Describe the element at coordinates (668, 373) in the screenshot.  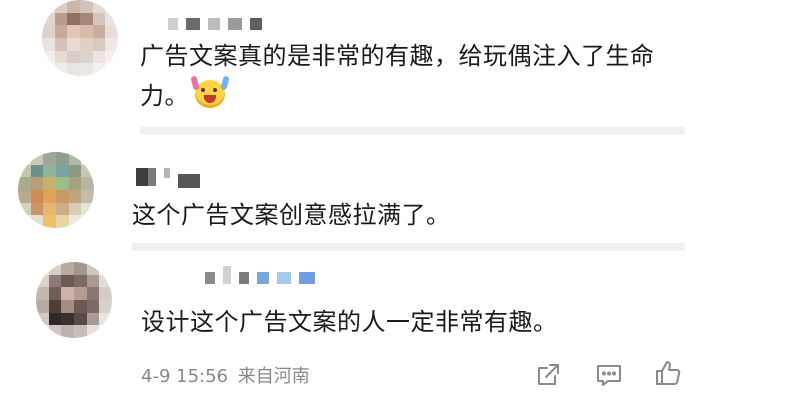
I see `like-icon` at that location.